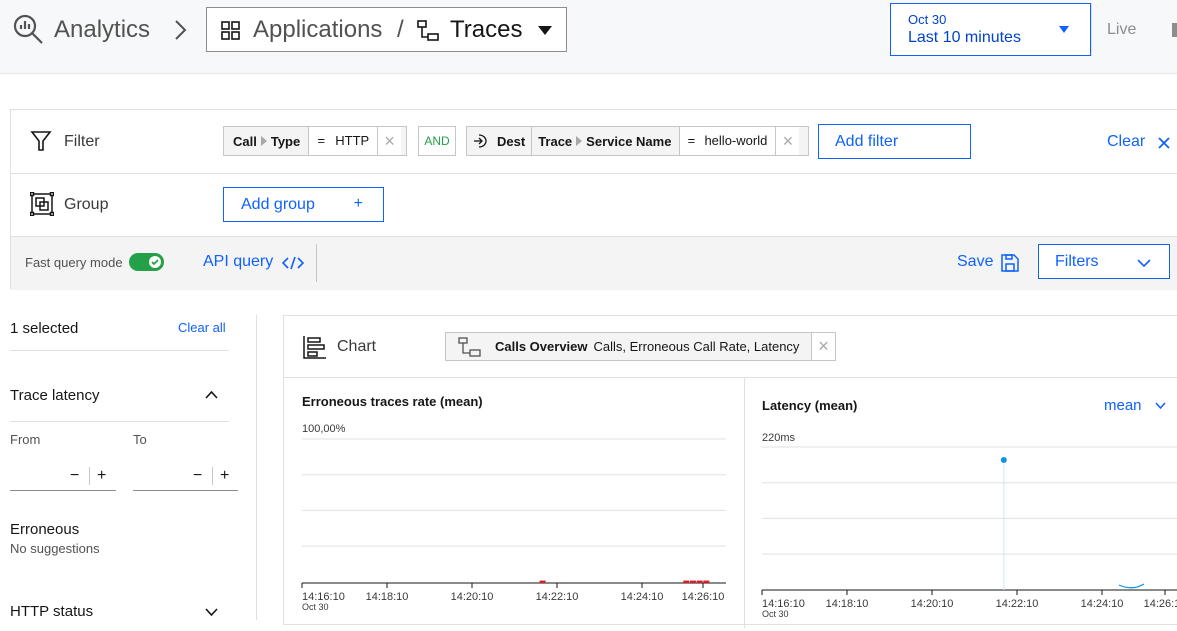  I want to click on chart-label: Chart, so click(357, 346).